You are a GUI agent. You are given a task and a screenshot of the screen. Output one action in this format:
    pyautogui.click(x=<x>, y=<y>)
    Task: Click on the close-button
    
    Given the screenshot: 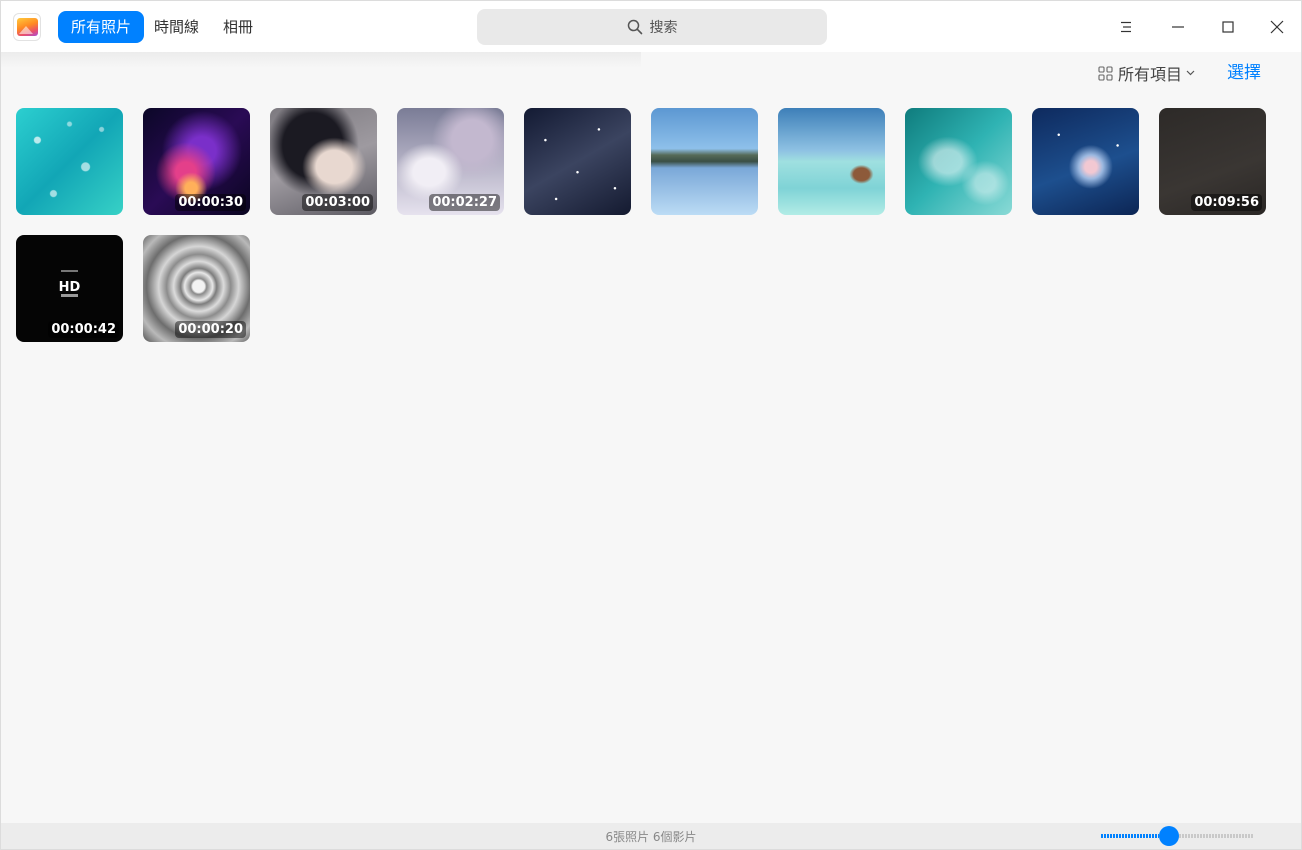 What is the action you would take?
    pyautogui.click(x=1277, y=27)
    